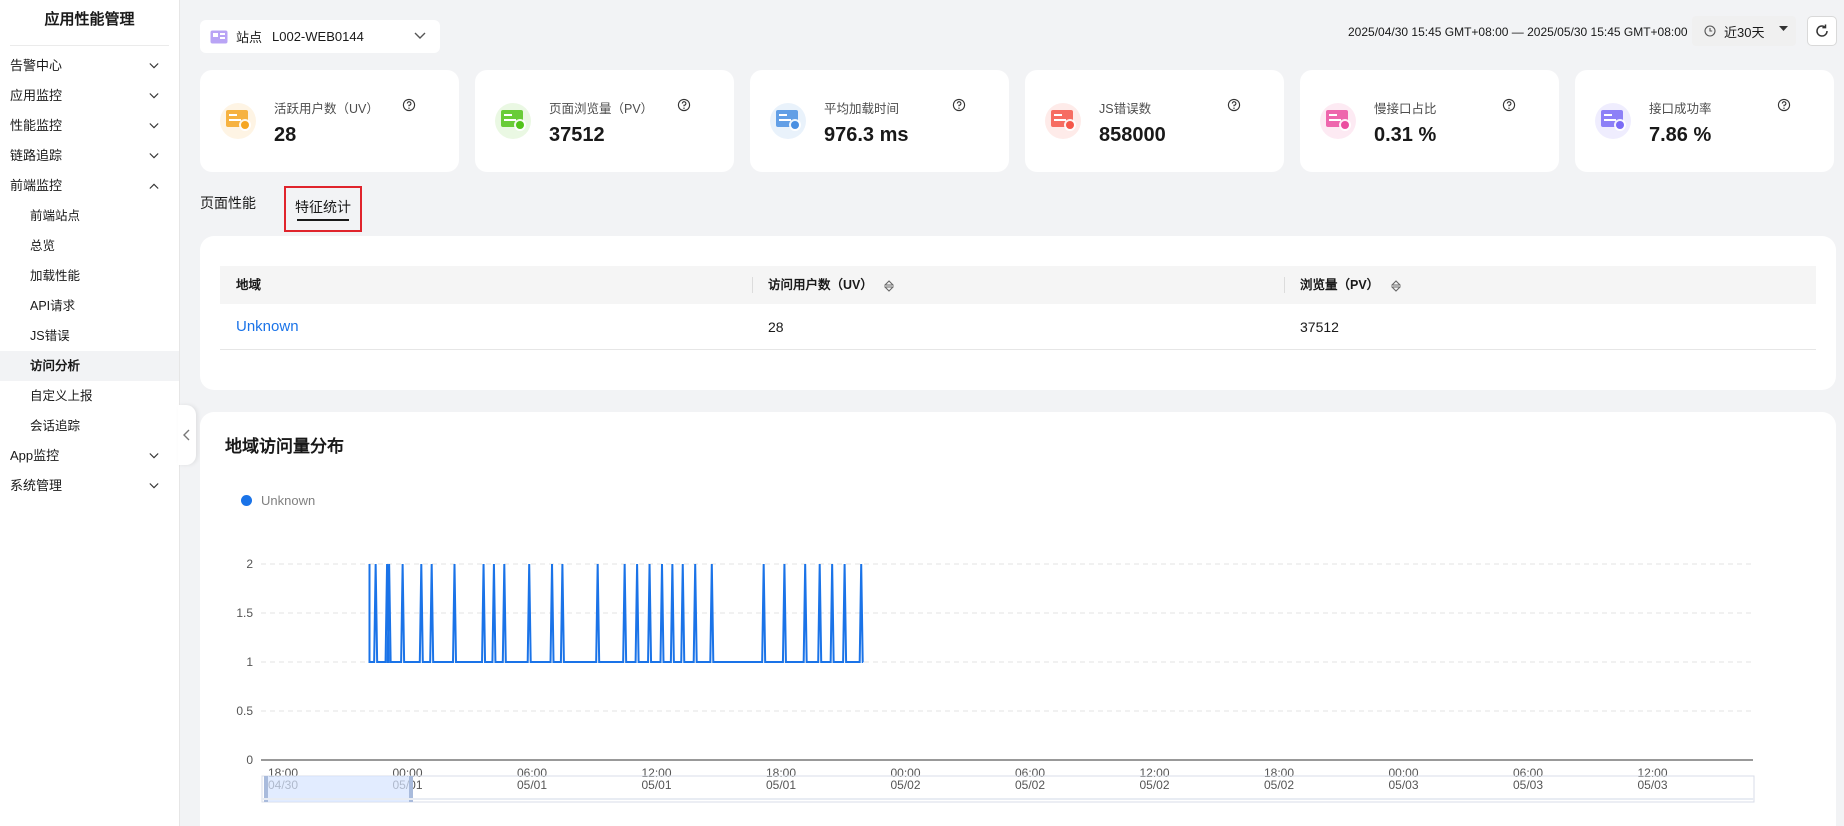 The height and width of the screenshot is (826, 1844). I want to click on metric-card: 接口成功率 7.86 %, so click(1704, 121).